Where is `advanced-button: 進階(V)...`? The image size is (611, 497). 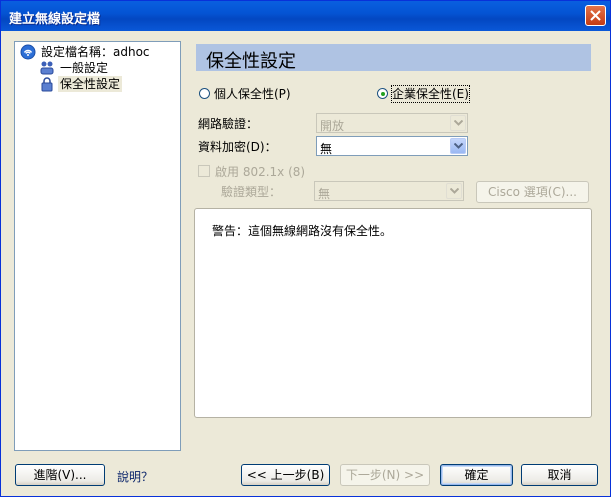 advanced-button: 進階(V)... is located at coordinates (60, 475).